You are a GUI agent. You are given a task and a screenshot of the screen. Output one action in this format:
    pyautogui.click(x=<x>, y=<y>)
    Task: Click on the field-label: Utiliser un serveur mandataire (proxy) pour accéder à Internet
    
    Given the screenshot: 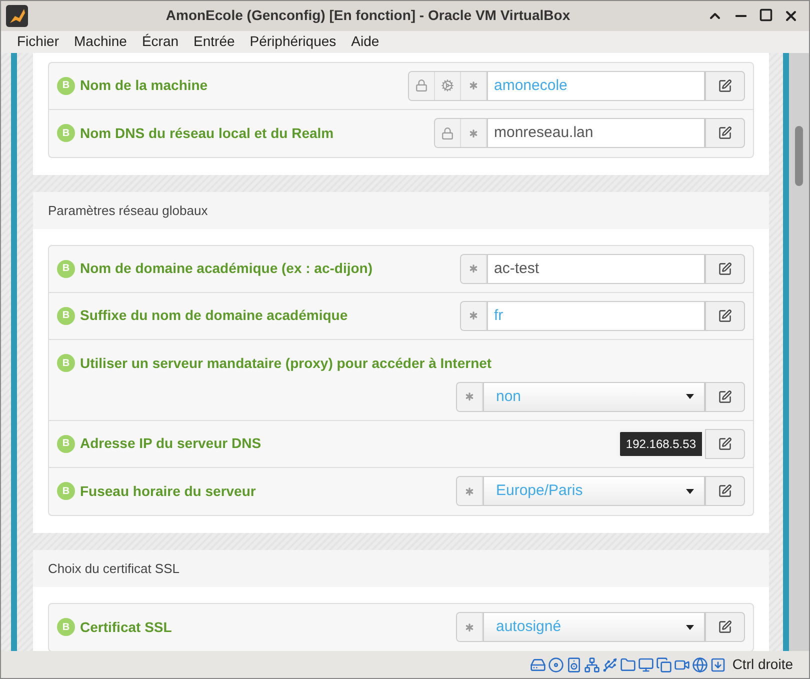 What is the action you would take?
    pyautogui.click(x=286, y=363)
    